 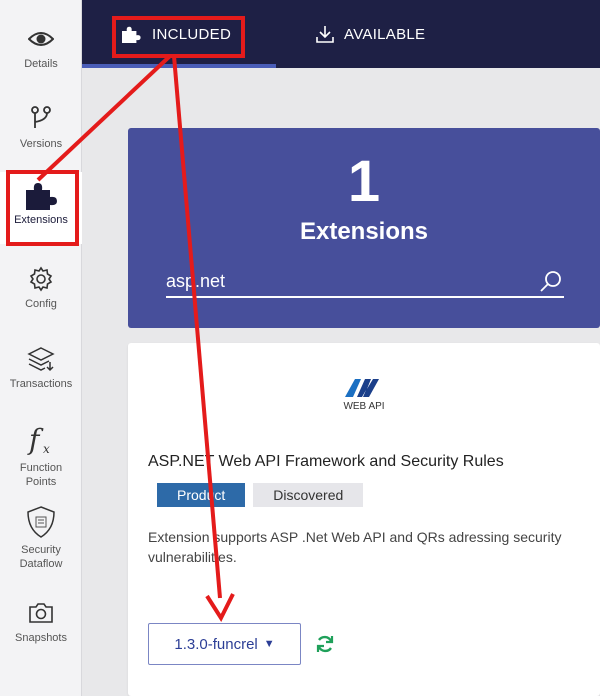 I want to click on web-api-logo-mark, so click(x=362, y=388).